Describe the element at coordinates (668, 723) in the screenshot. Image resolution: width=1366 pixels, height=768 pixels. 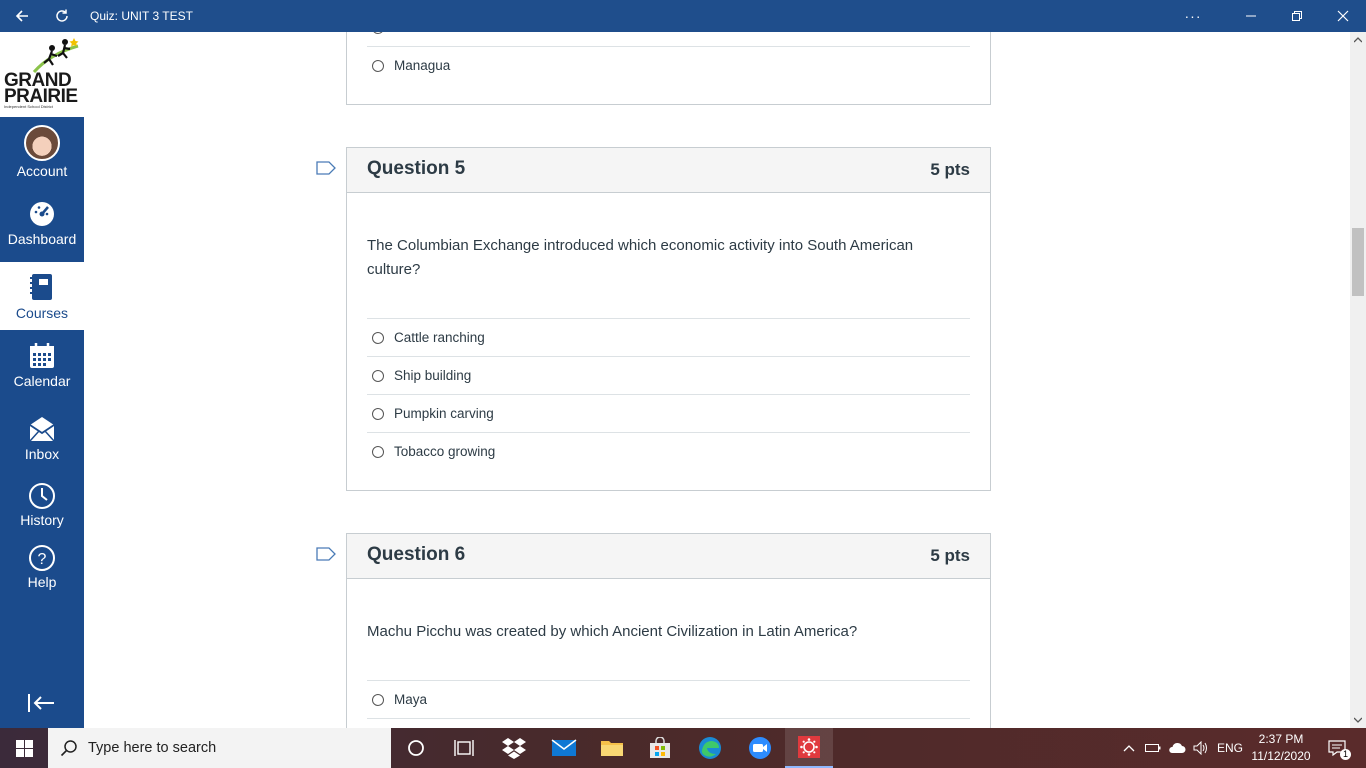
I see `answer-option-next` at that location.